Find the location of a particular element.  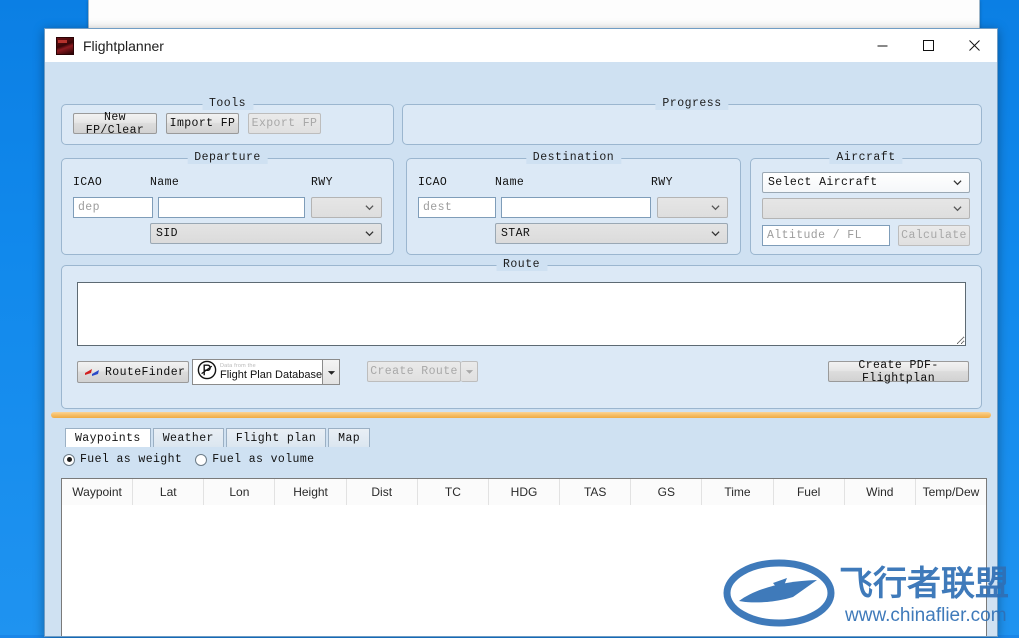

routefinder-label: RouteFinder is located at coordinates (145, 372).